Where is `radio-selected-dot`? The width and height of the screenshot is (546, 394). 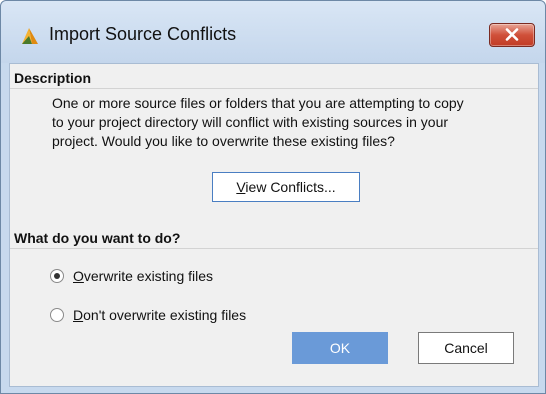
radio-selected-dot is located at coordinates (57, 276).